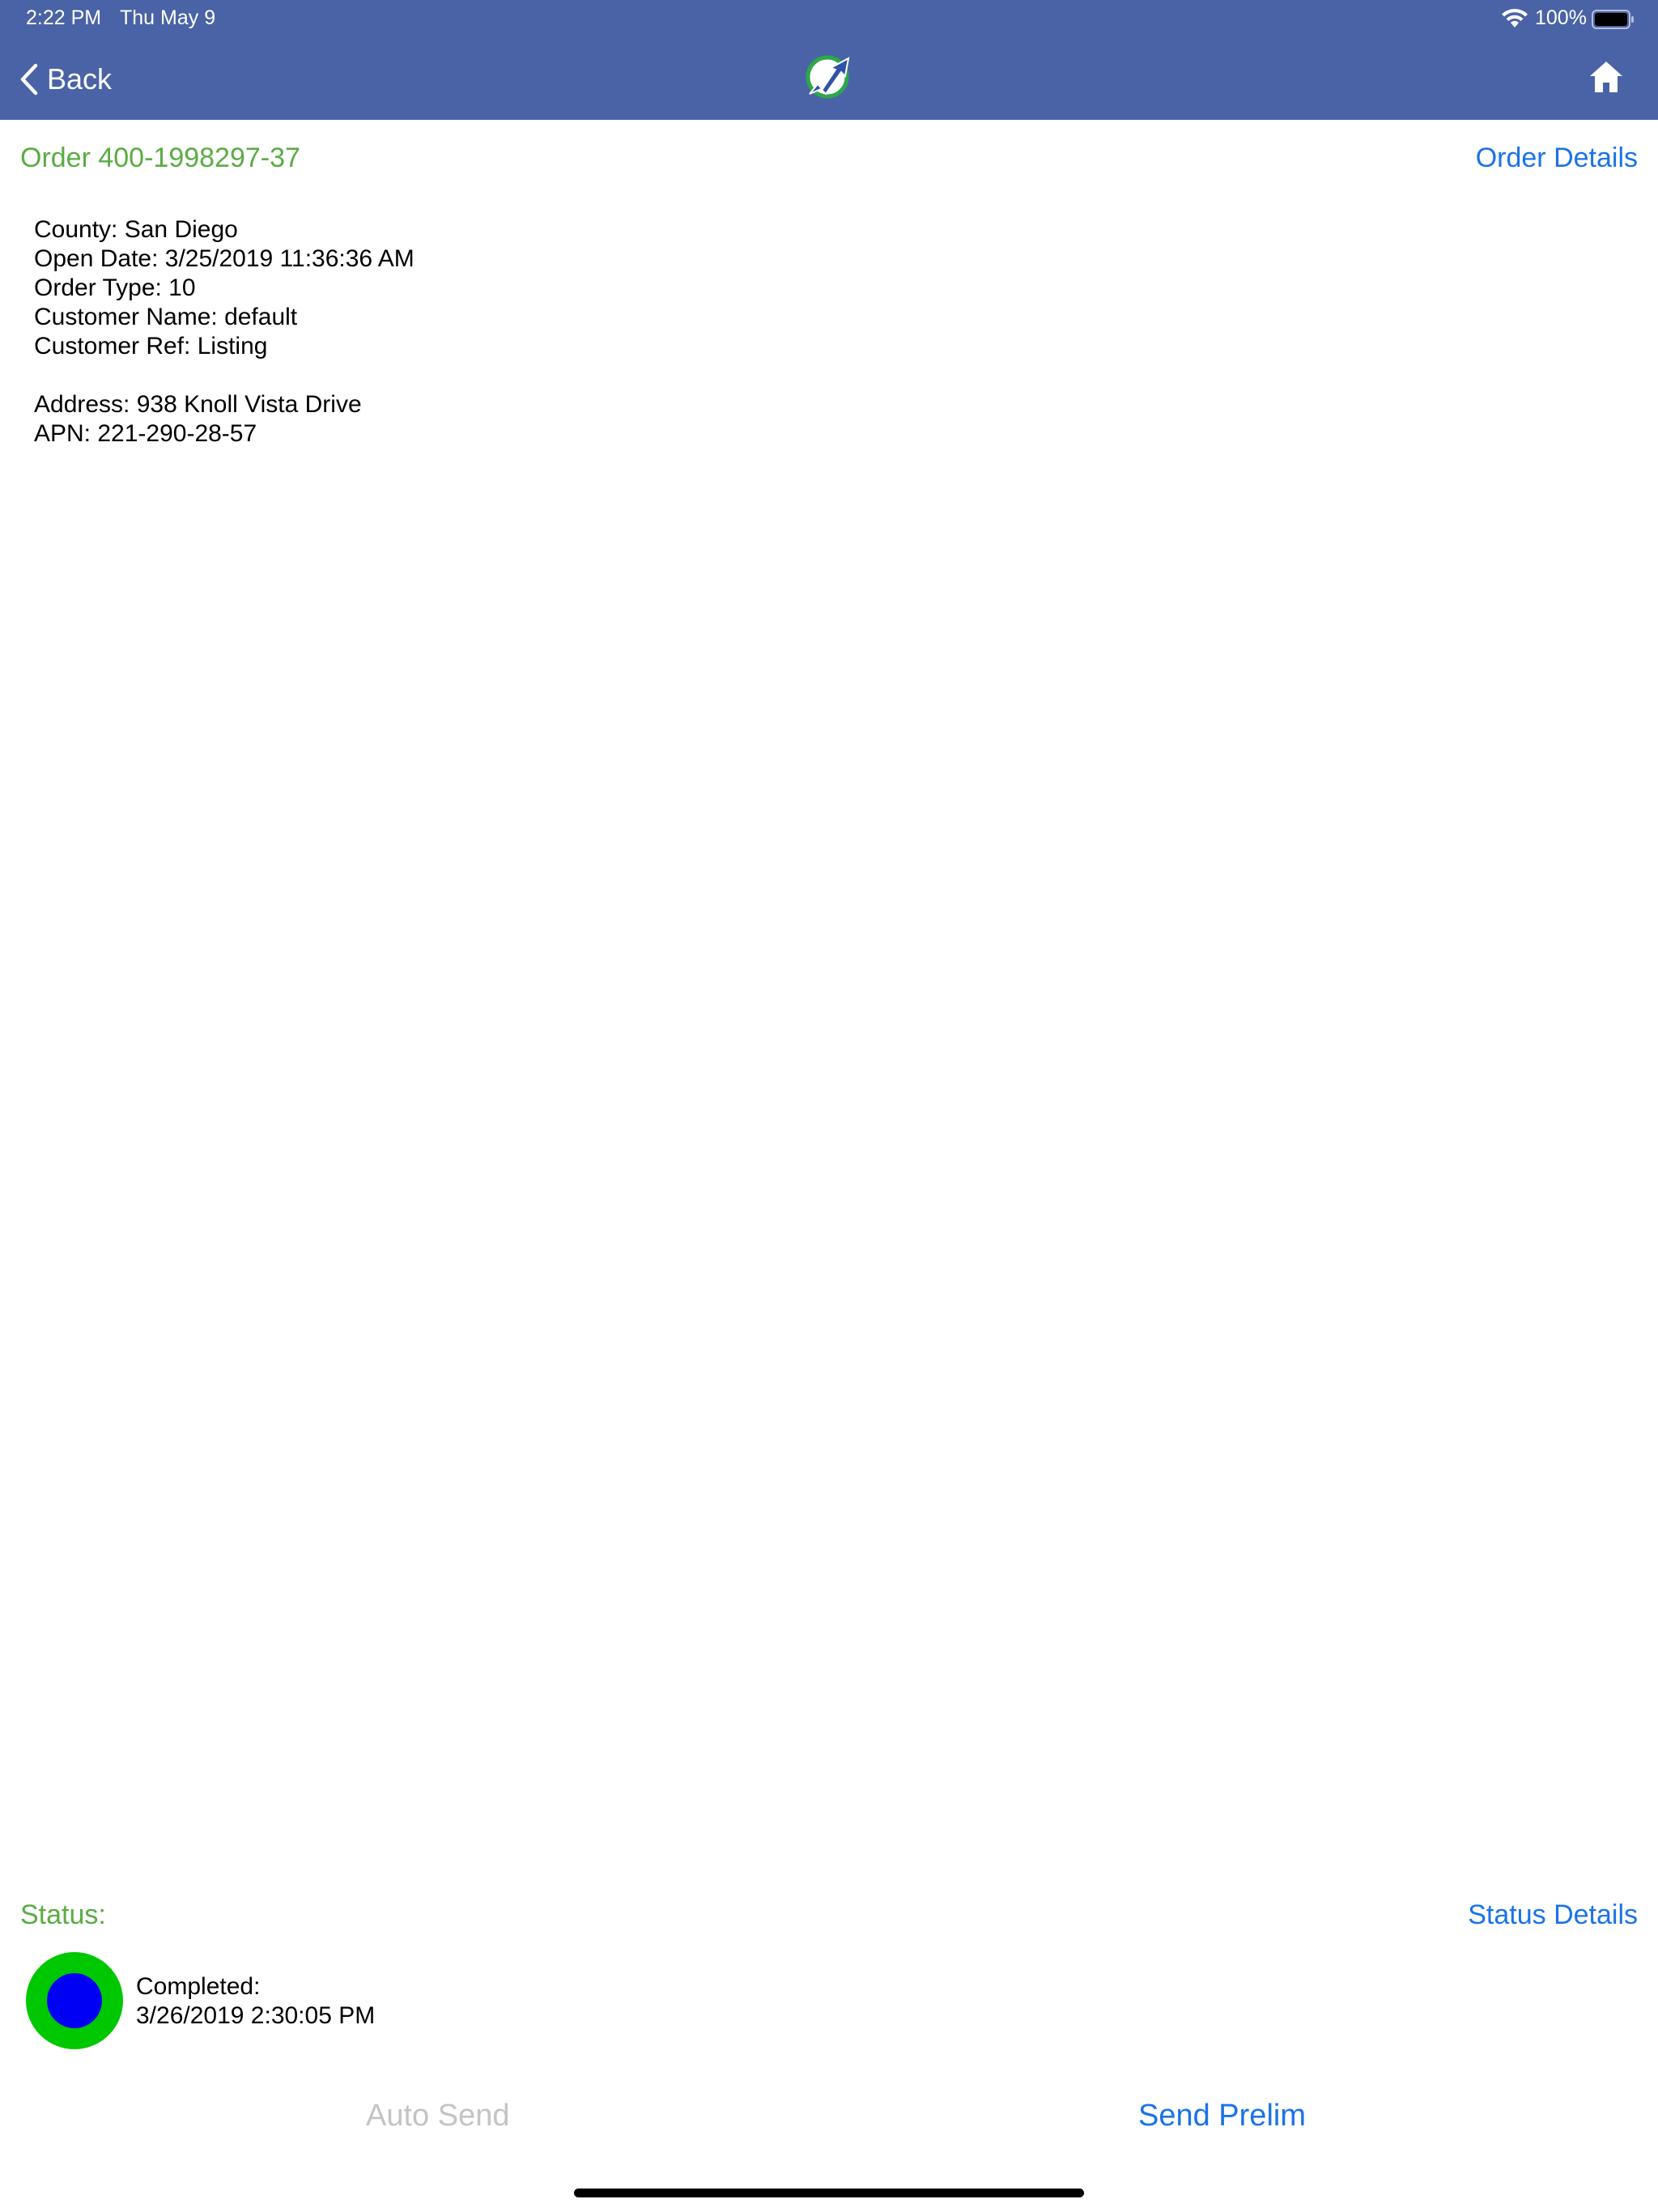 Image resolution: width=1658 pixels, height=2212 pixels. I want to click on back-button: Back, so click(65, 79).